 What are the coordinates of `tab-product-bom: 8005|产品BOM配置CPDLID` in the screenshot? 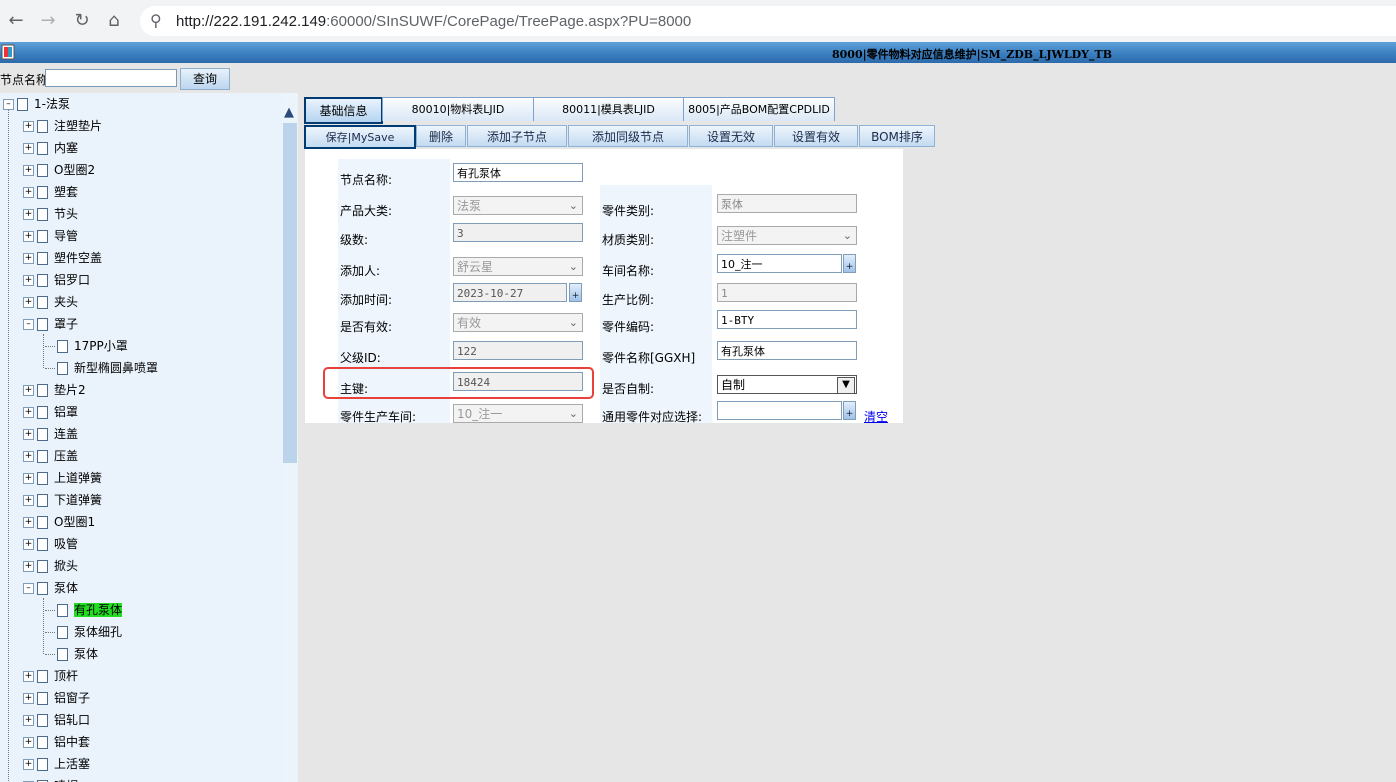 It's located at (759, 109).